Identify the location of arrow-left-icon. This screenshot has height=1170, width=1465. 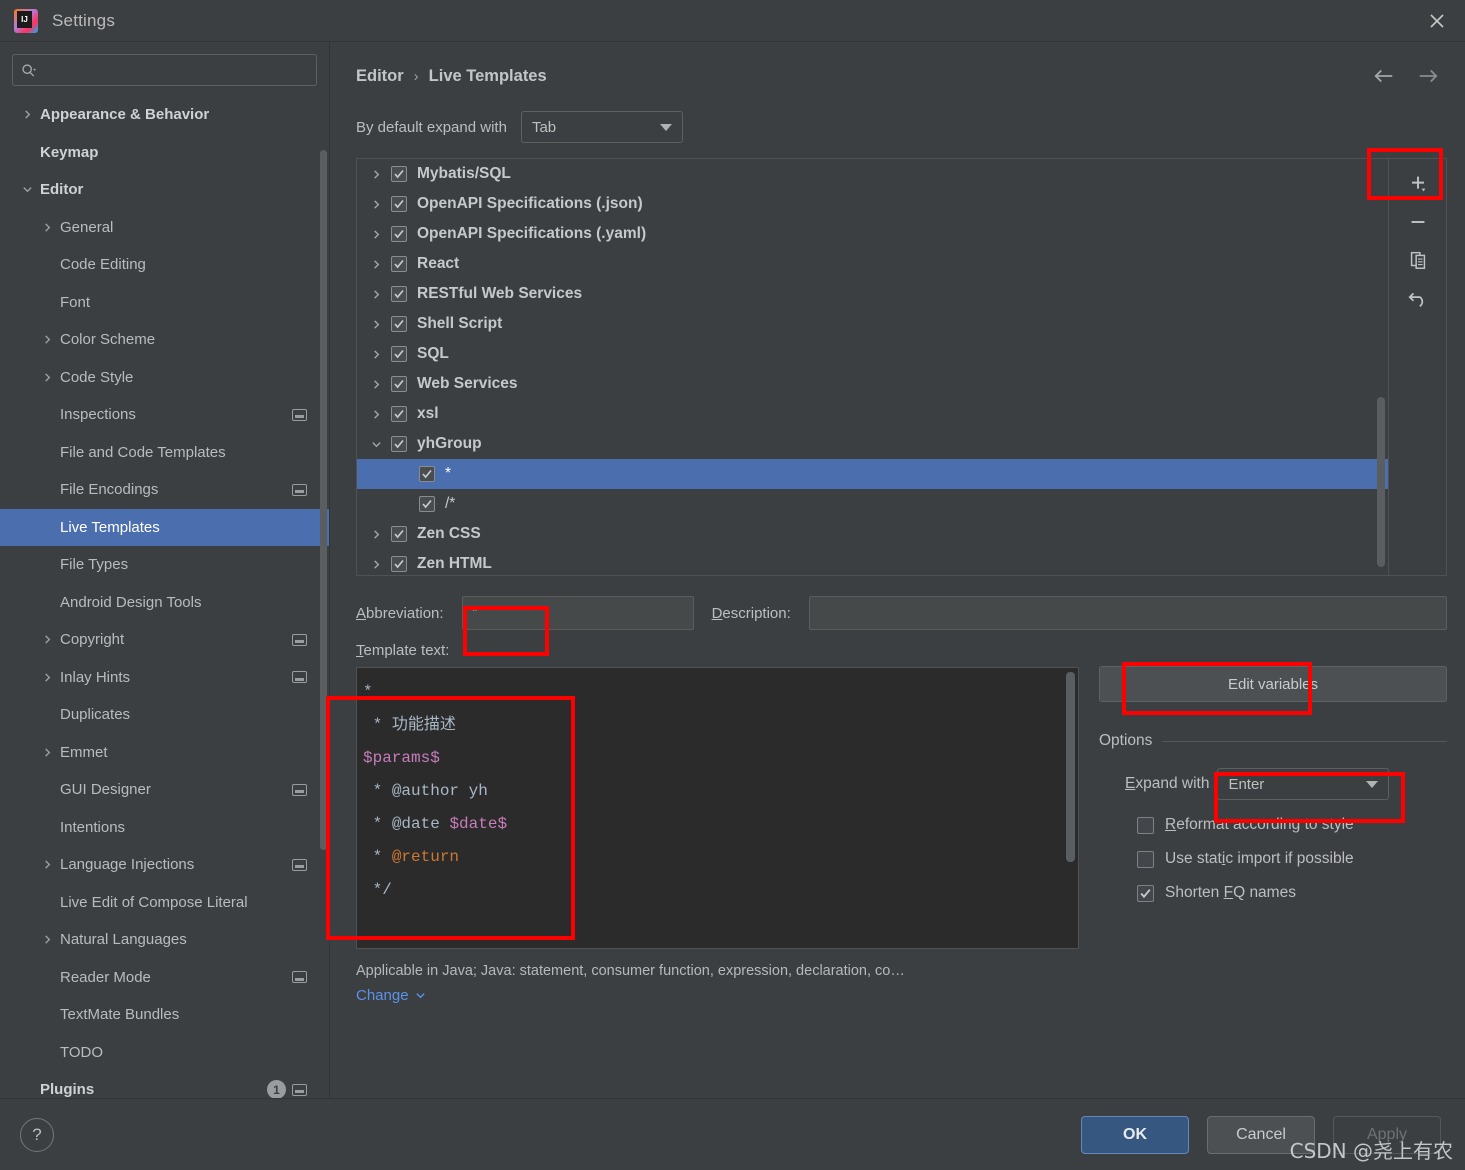
(1384, 76).